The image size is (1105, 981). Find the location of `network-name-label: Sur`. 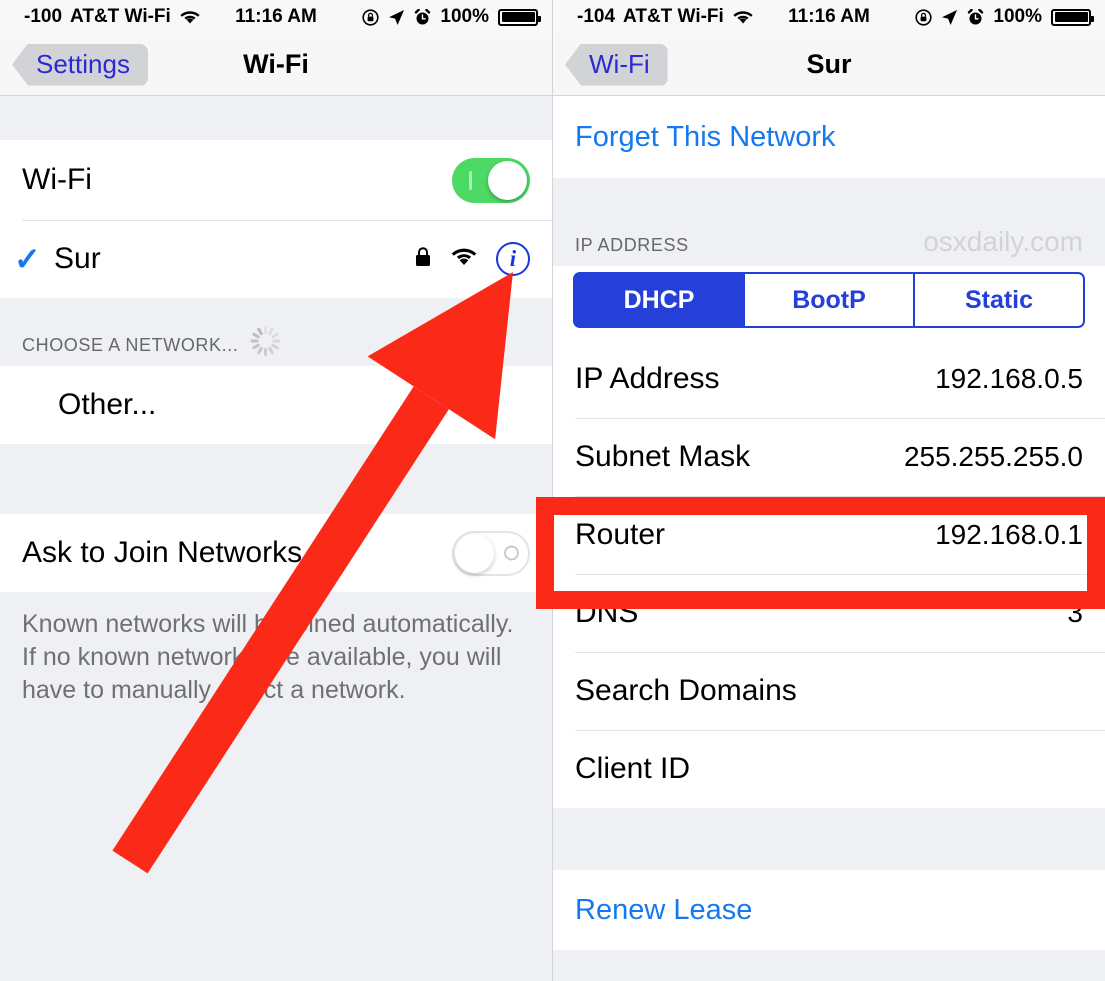

network-name-label: Sur is located at coordinates (77, 258).